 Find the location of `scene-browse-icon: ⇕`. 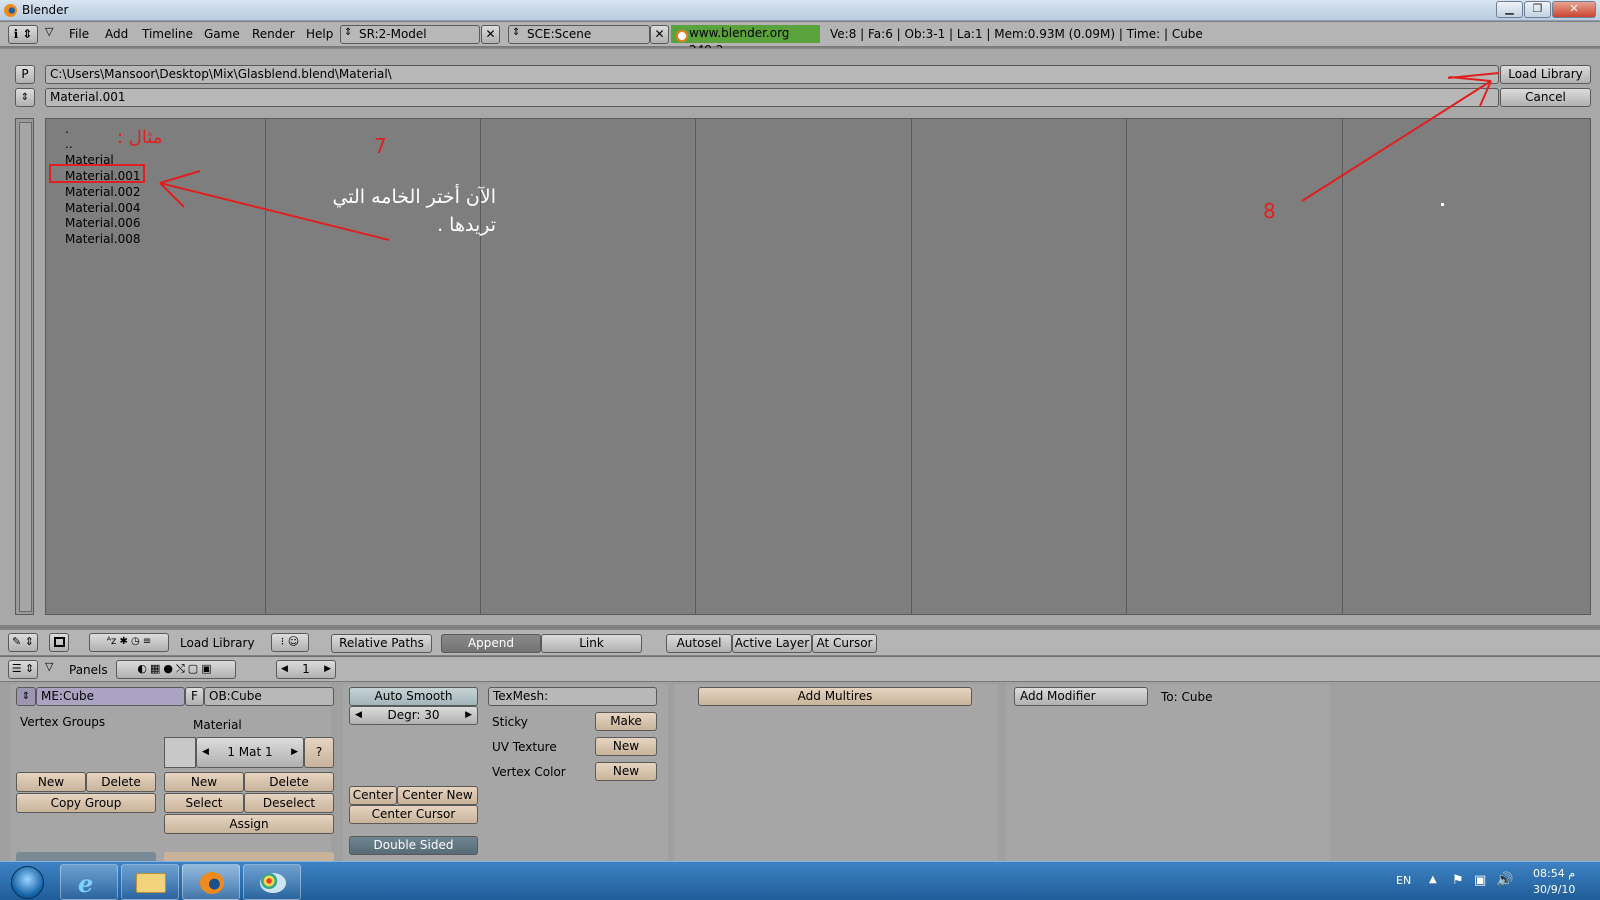

scene-browse-icon: ⇕ is located at coordinates (516, 32).